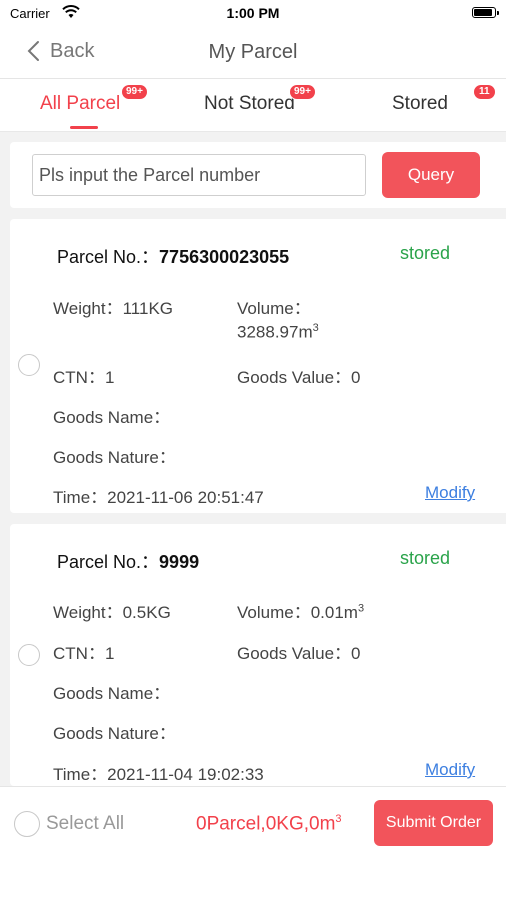 This screenshot has height=900, width=506. I want to click on parcel-weight: Weight：0.5KG, so click(112, 612).